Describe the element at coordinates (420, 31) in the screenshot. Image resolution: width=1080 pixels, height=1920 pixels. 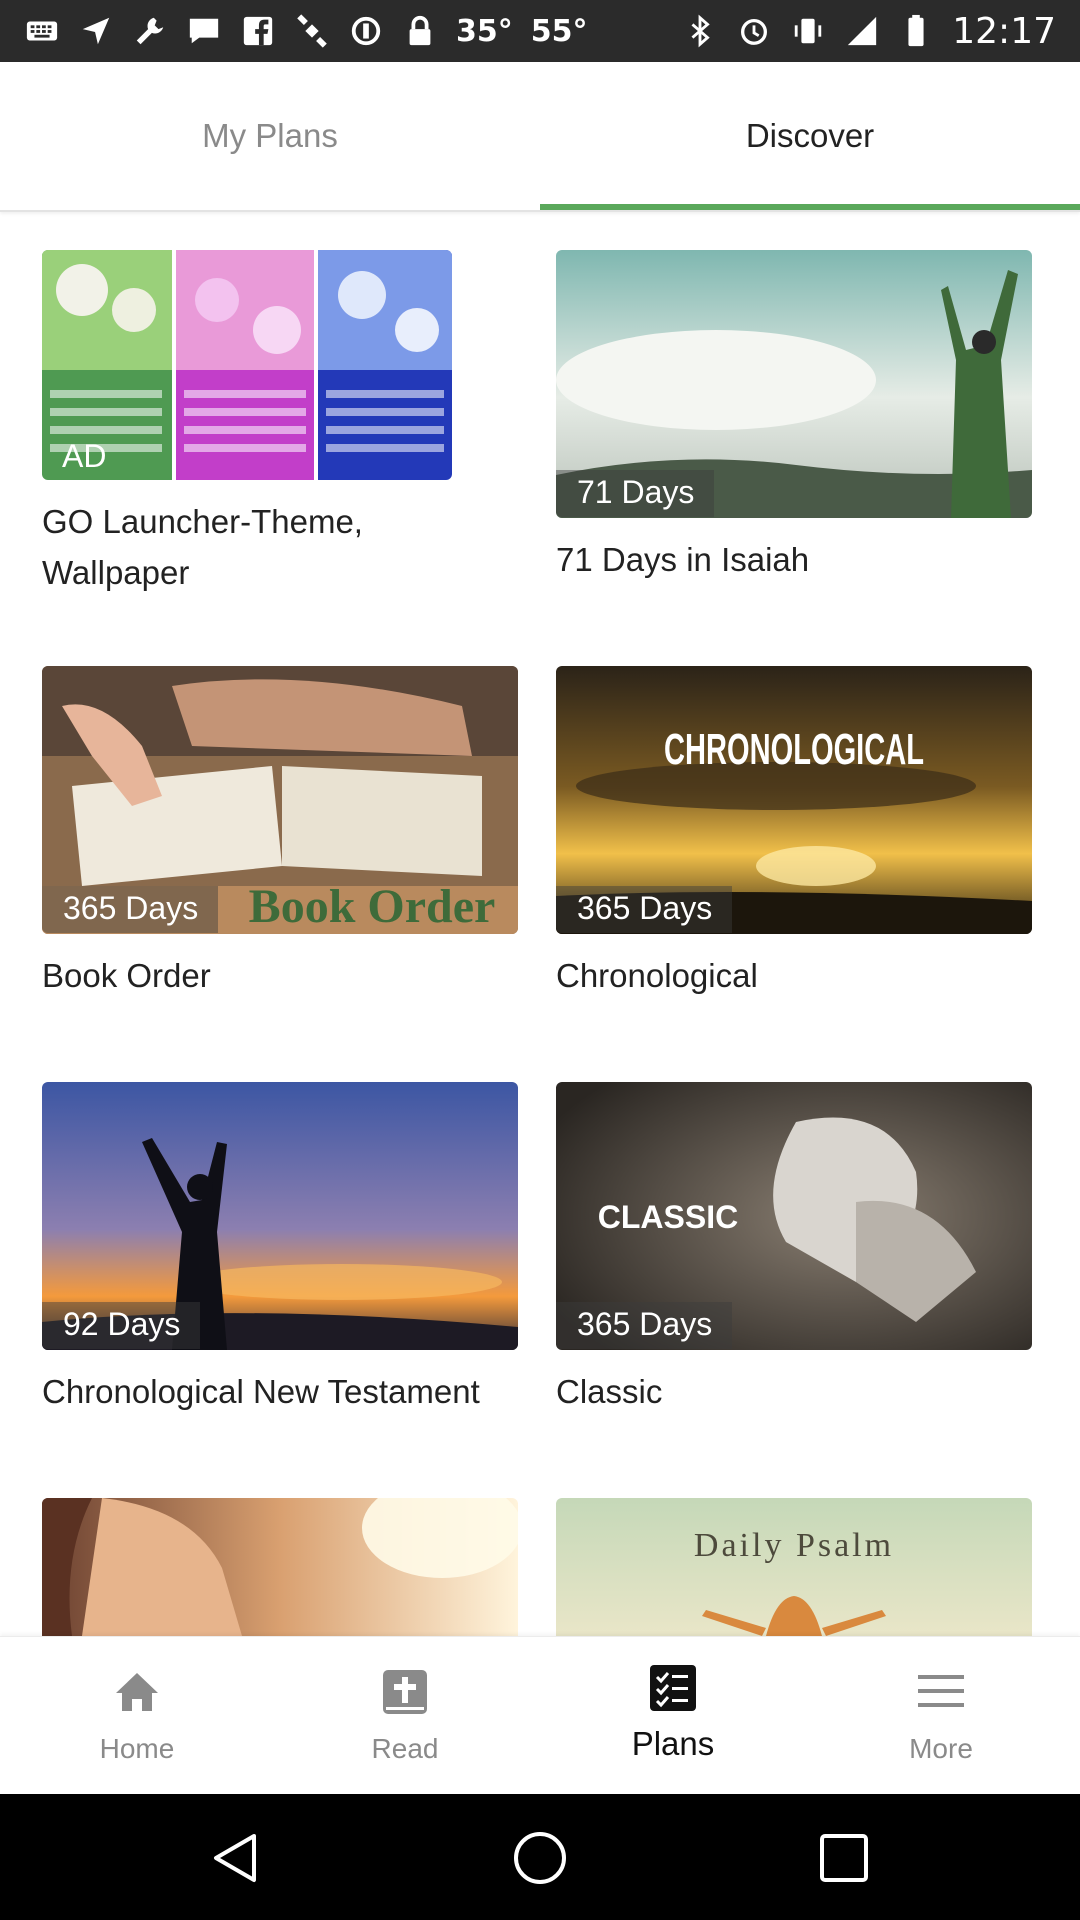
I see `lock-icon` at that location.